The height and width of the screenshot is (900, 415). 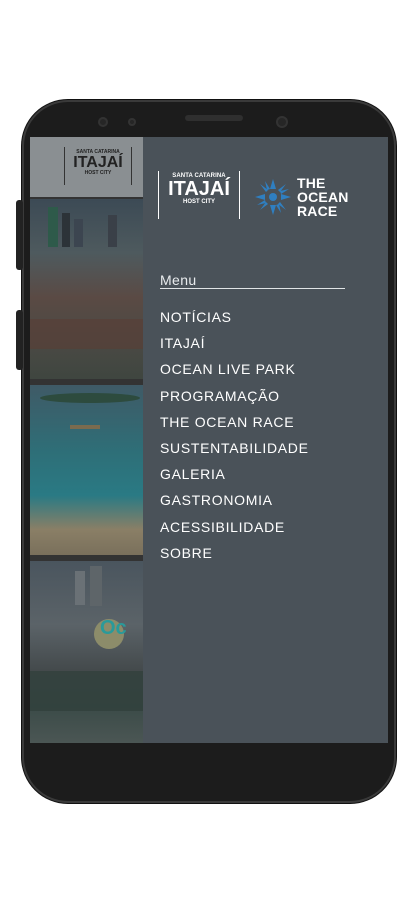 I want to click on menu-heading: Menu, so click(x=178, y=280).